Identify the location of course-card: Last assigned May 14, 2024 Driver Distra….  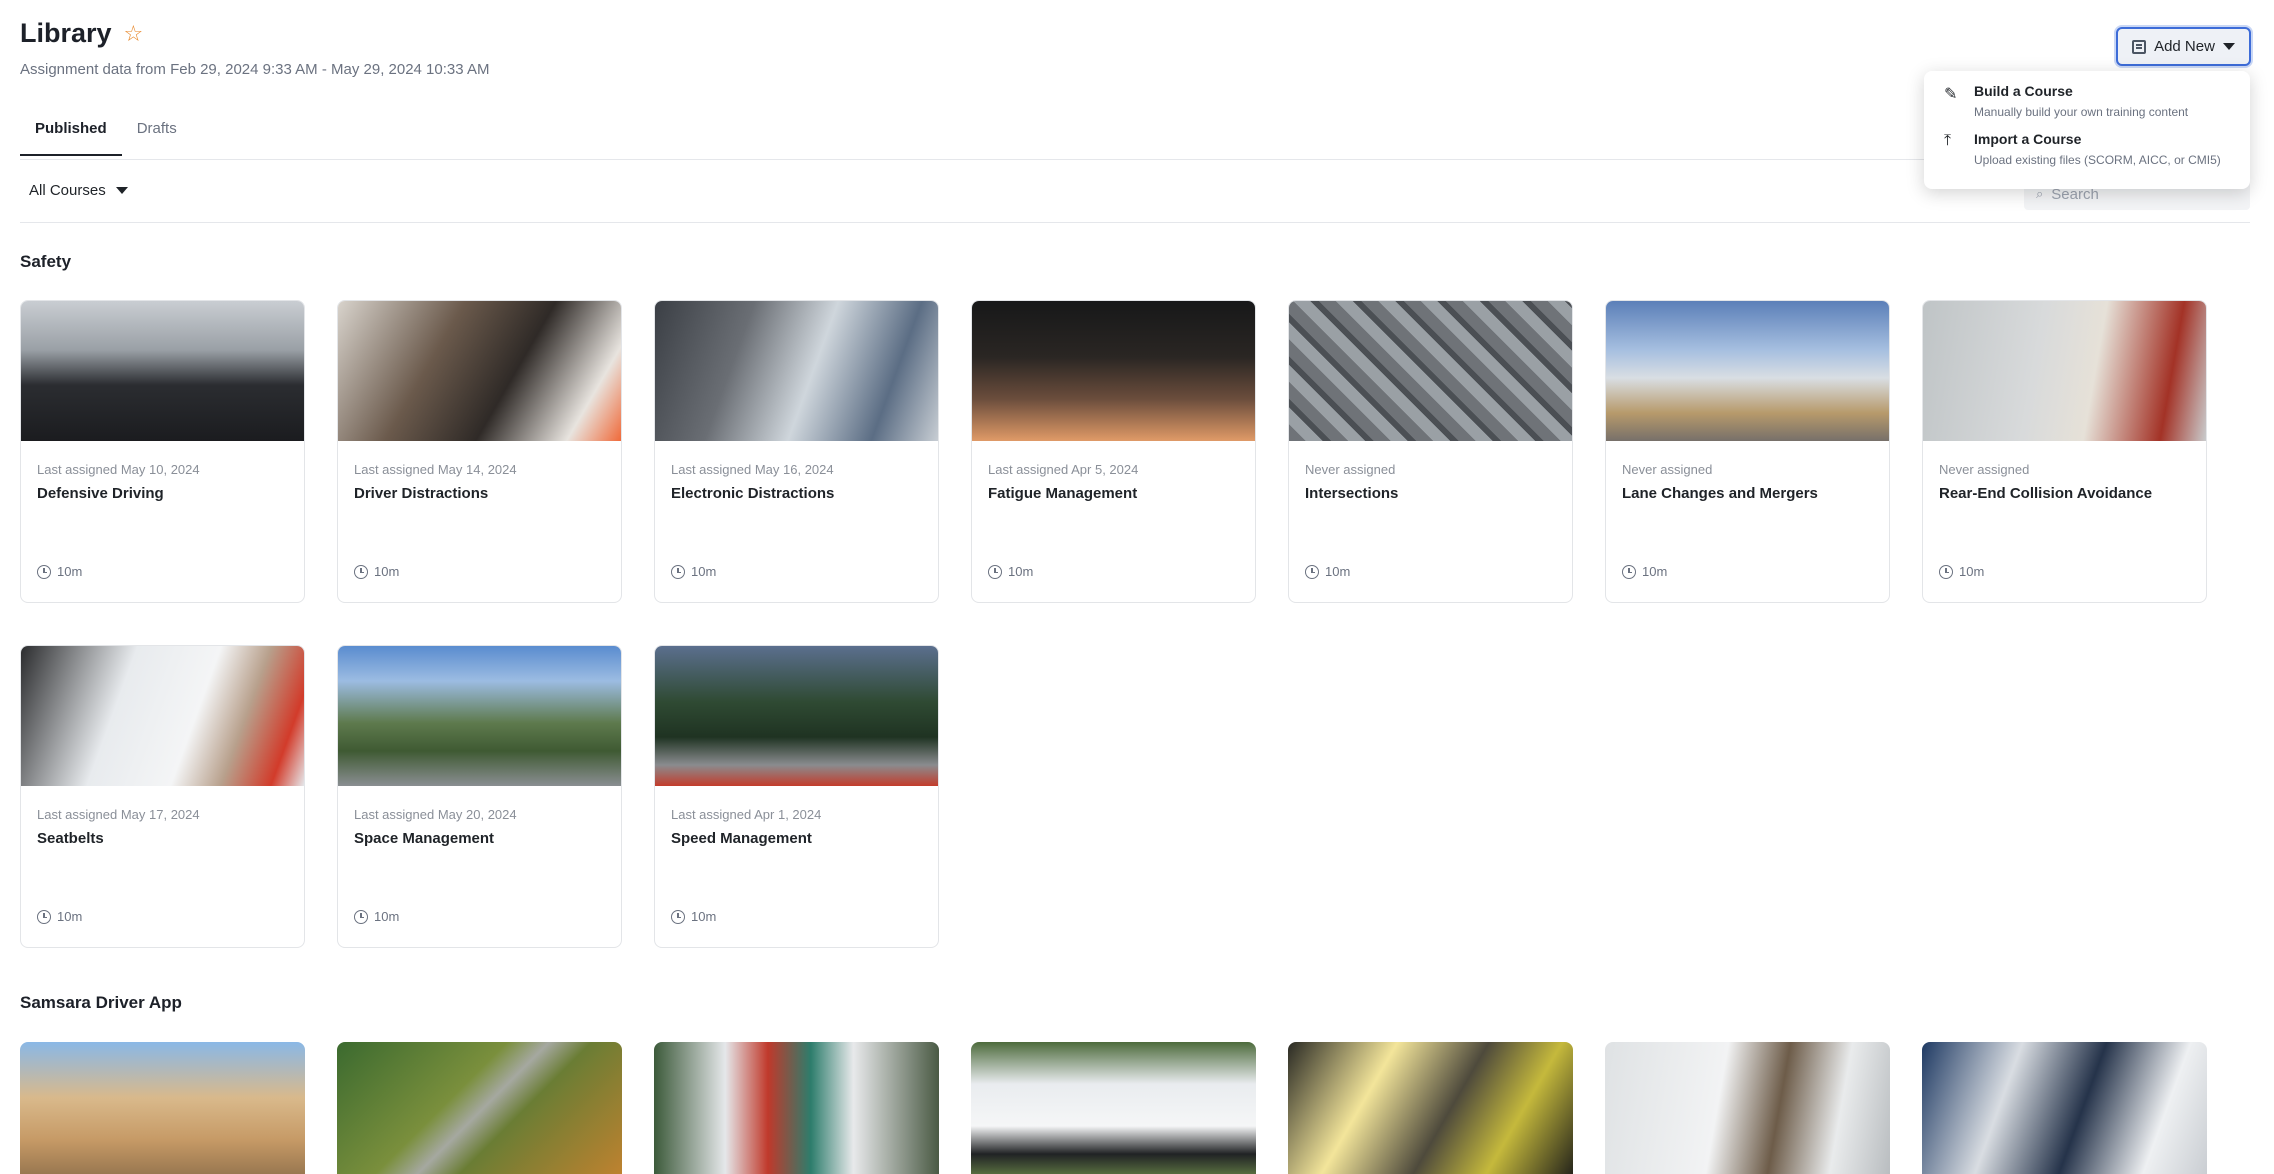
(479, 451).